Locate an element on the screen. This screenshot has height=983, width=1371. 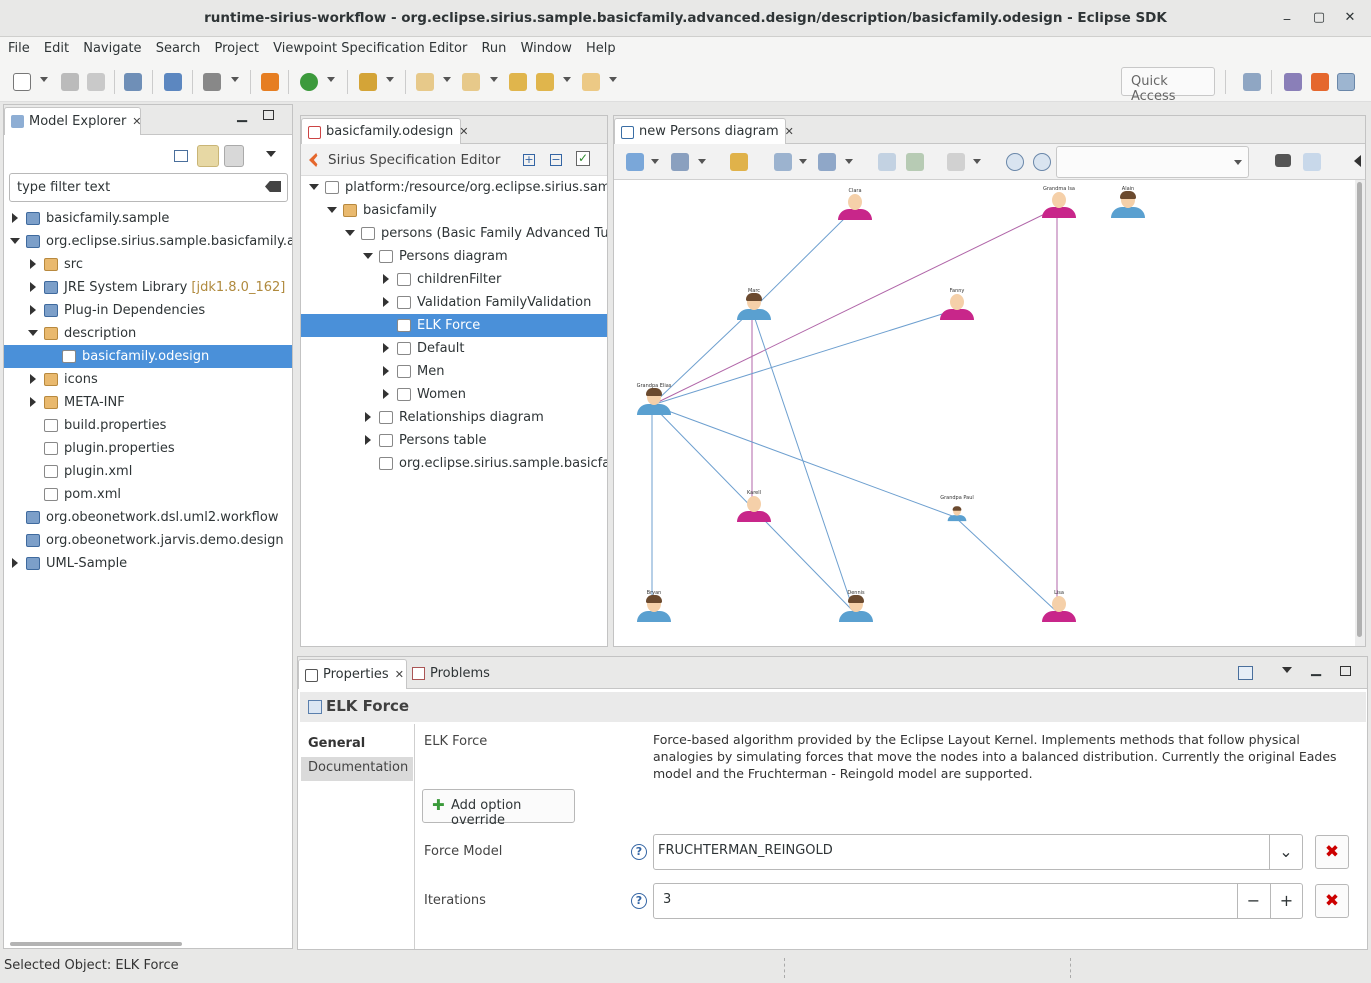
back-icon is located at coordinates (545, 82).